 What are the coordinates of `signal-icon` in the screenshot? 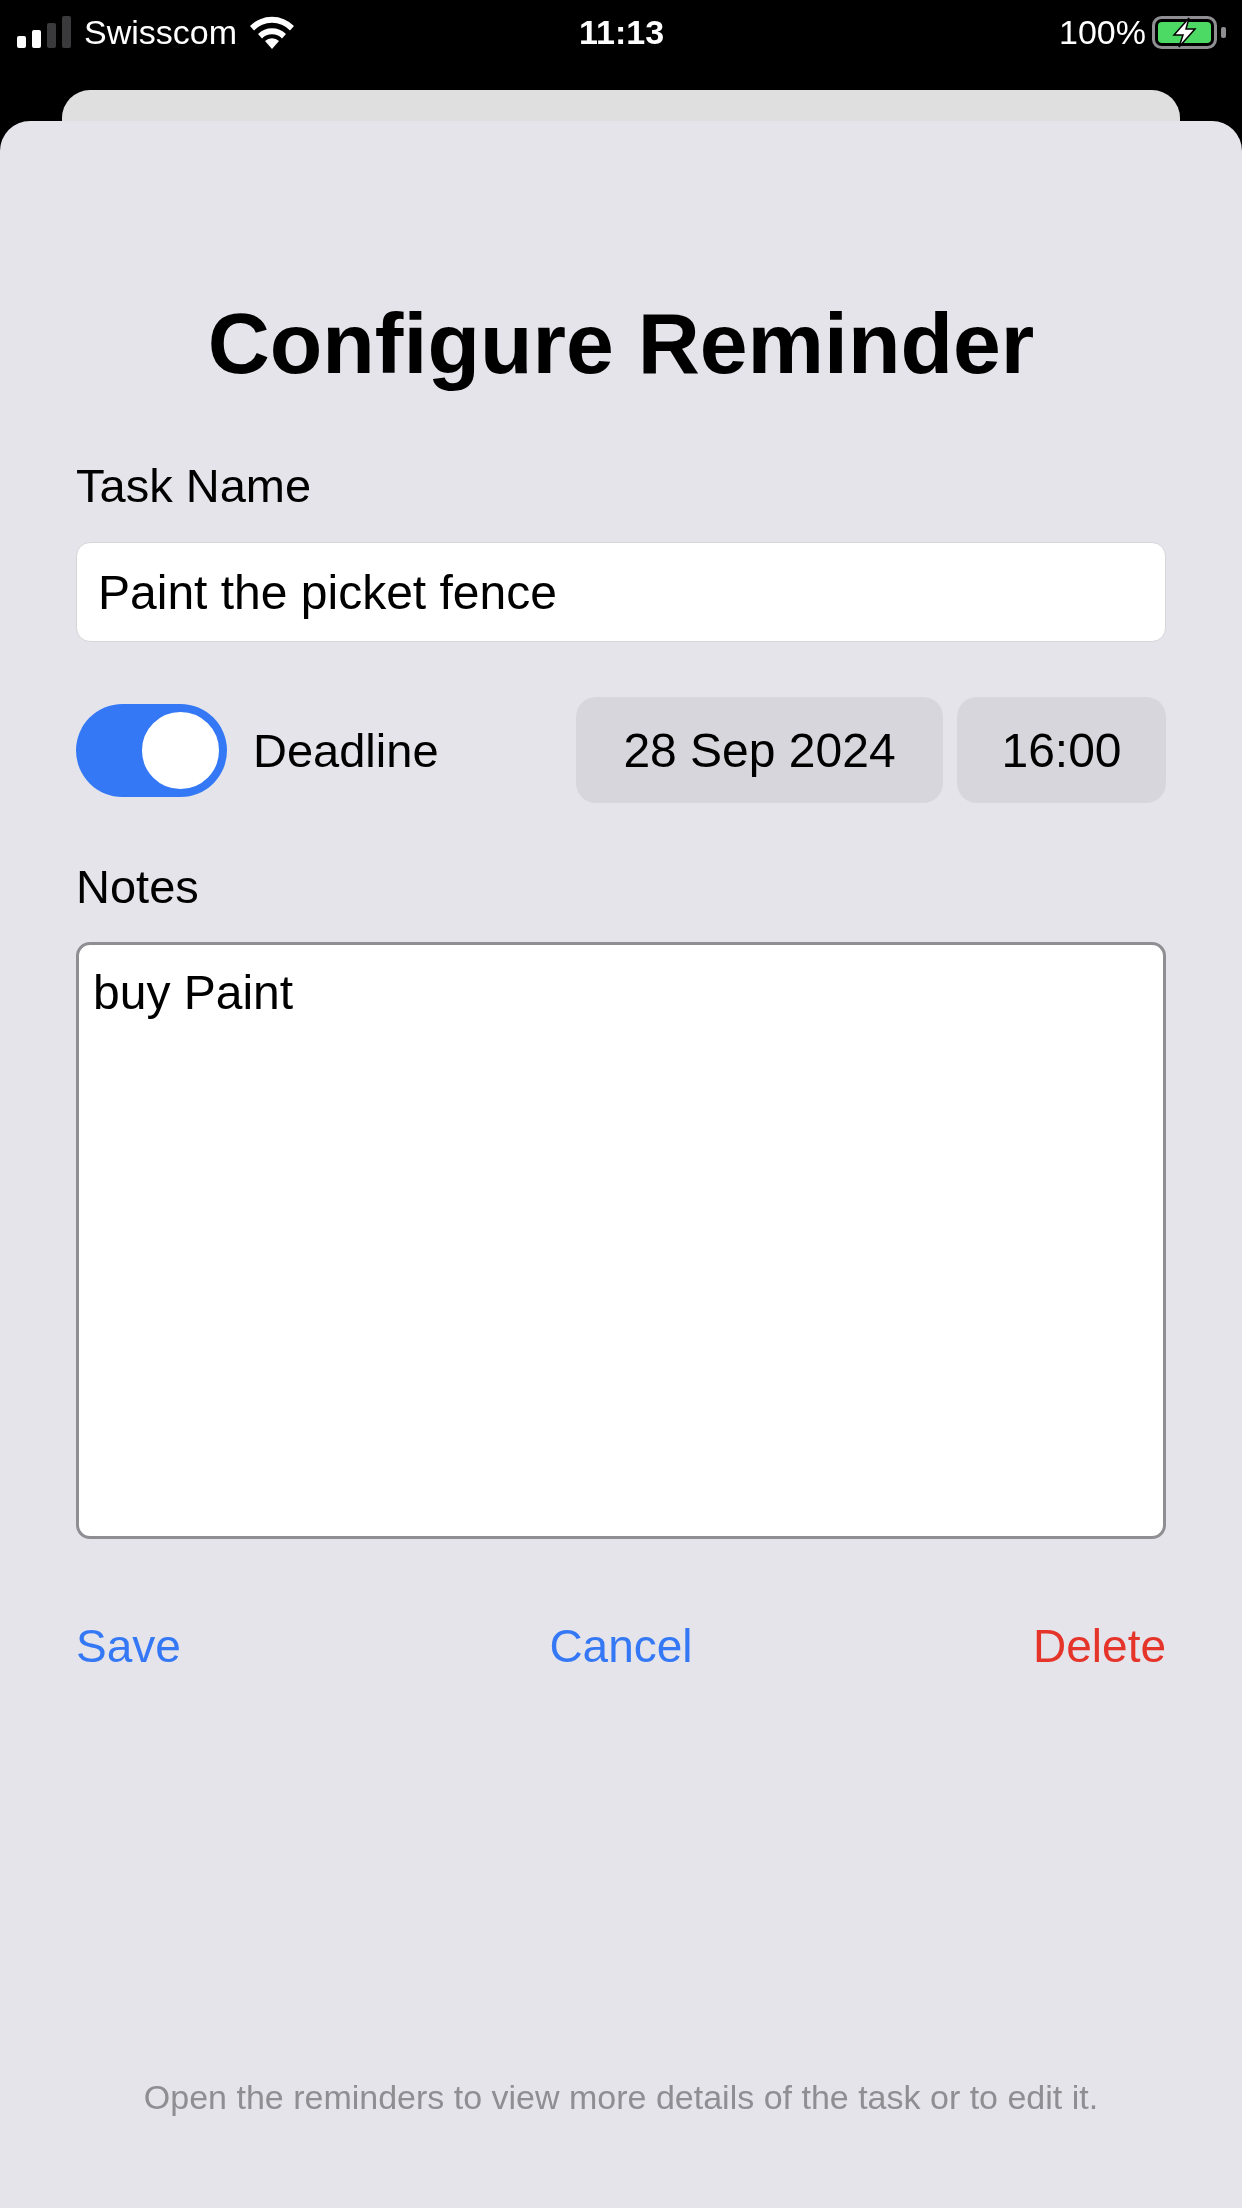 It's located at (44, 32).